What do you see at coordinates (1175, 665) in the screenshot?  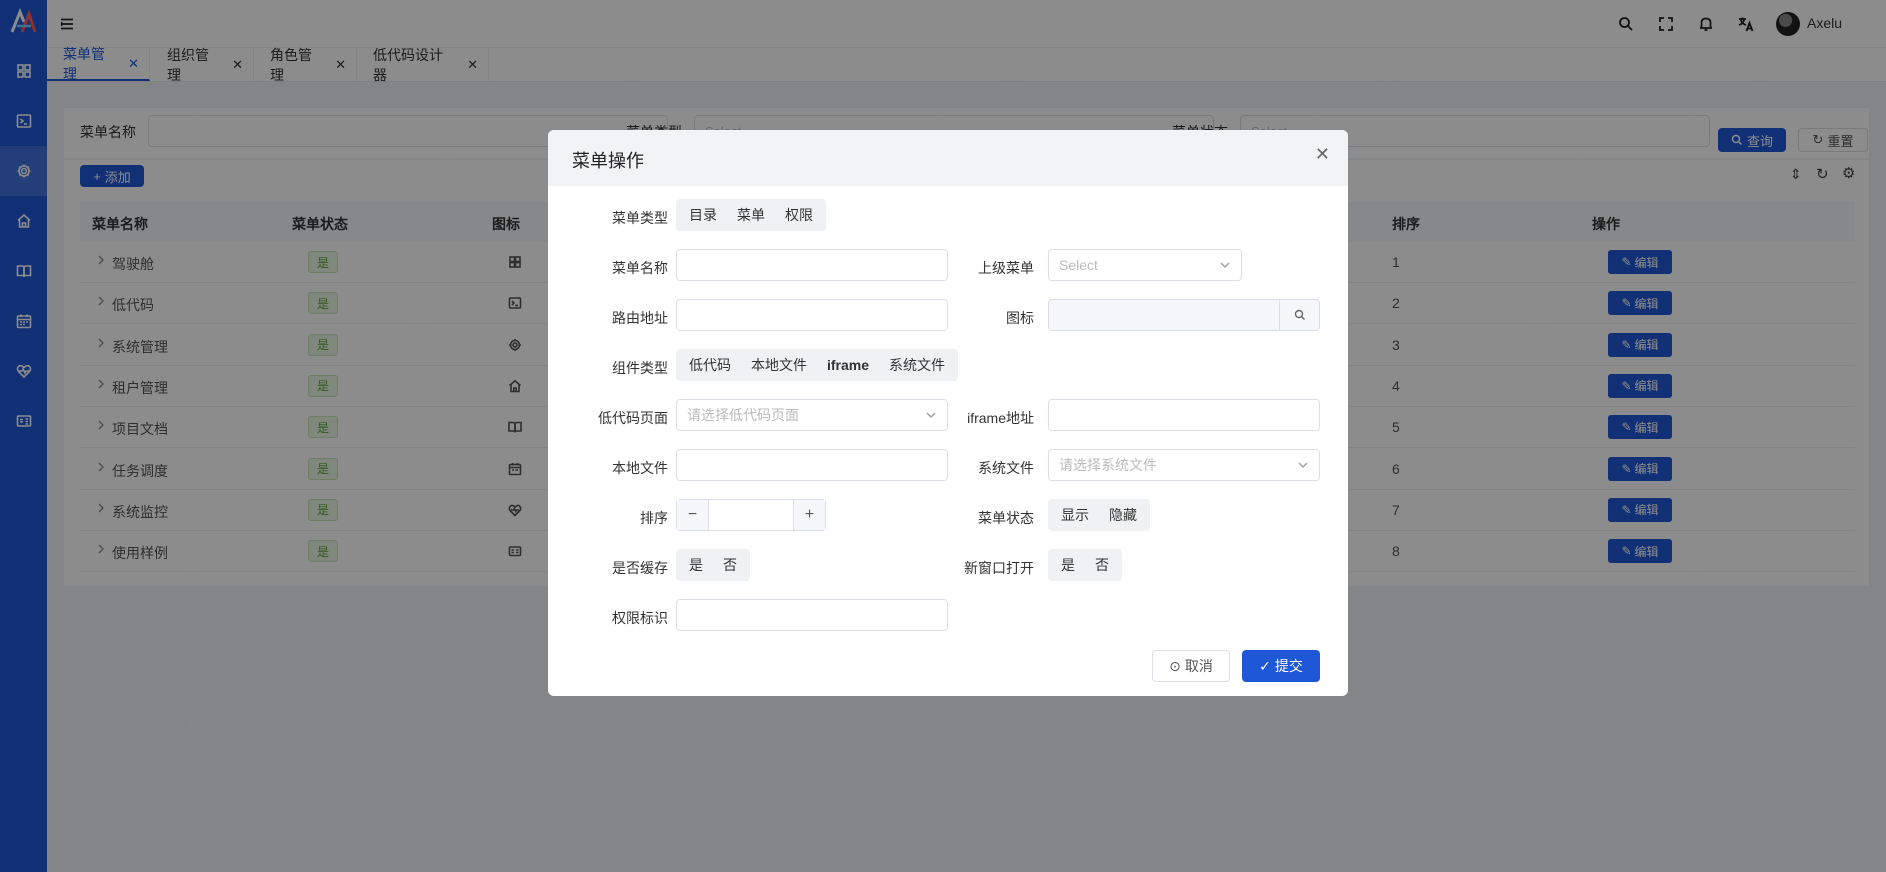 I see `cancel-circle-icon: ⊙` at bounding box center [1175, 665].